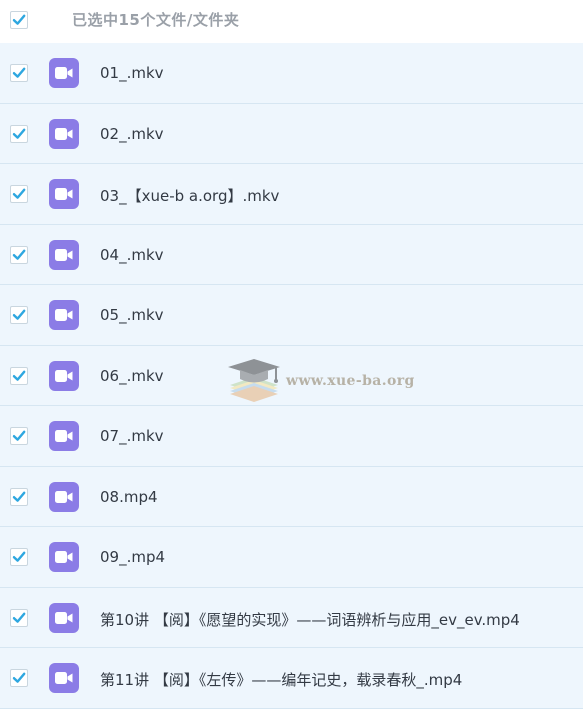 This screenshot has width=583, height=717. I want to click on file-name: 07_.mkv, so click(132, 436).